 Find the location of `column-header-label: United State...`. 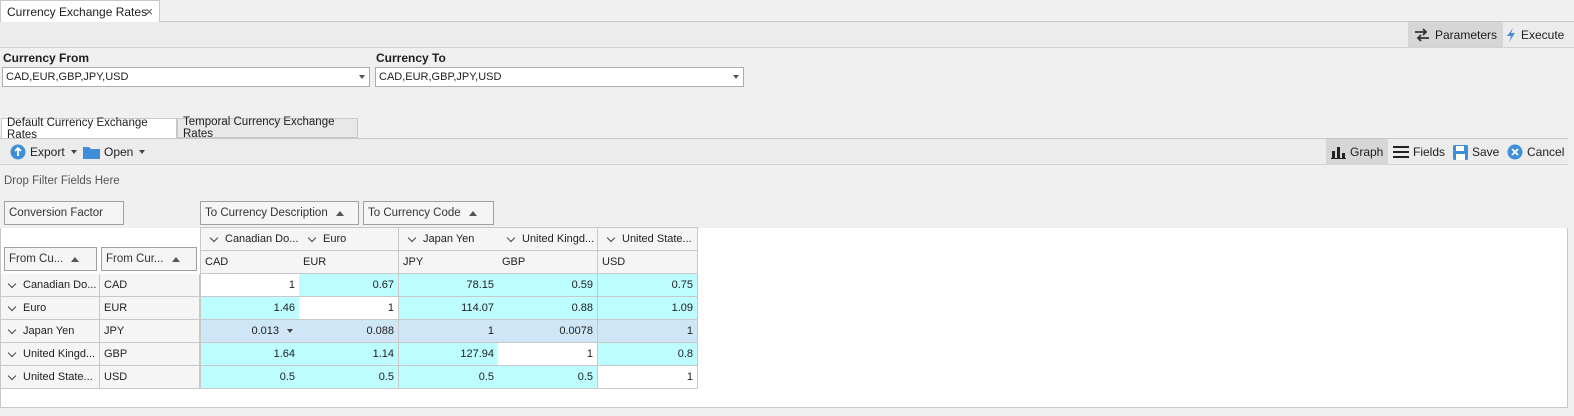

column-header-label: United State... is located at coordinates (657, 239).